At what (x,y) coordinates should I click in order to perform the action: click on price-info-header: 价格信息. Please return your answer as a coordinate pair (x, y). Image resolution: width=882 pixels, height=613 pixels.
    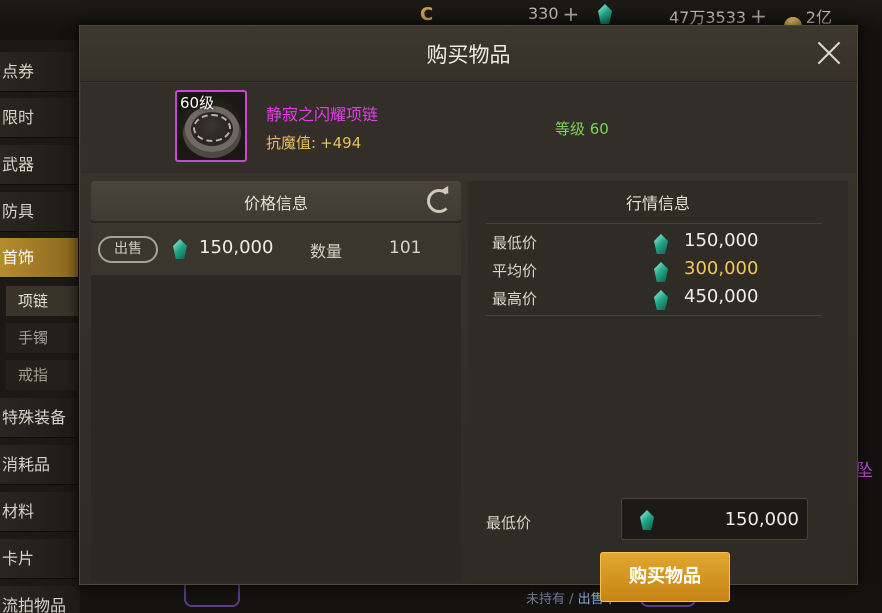
    Looking at the image, I should click on (276, 201).